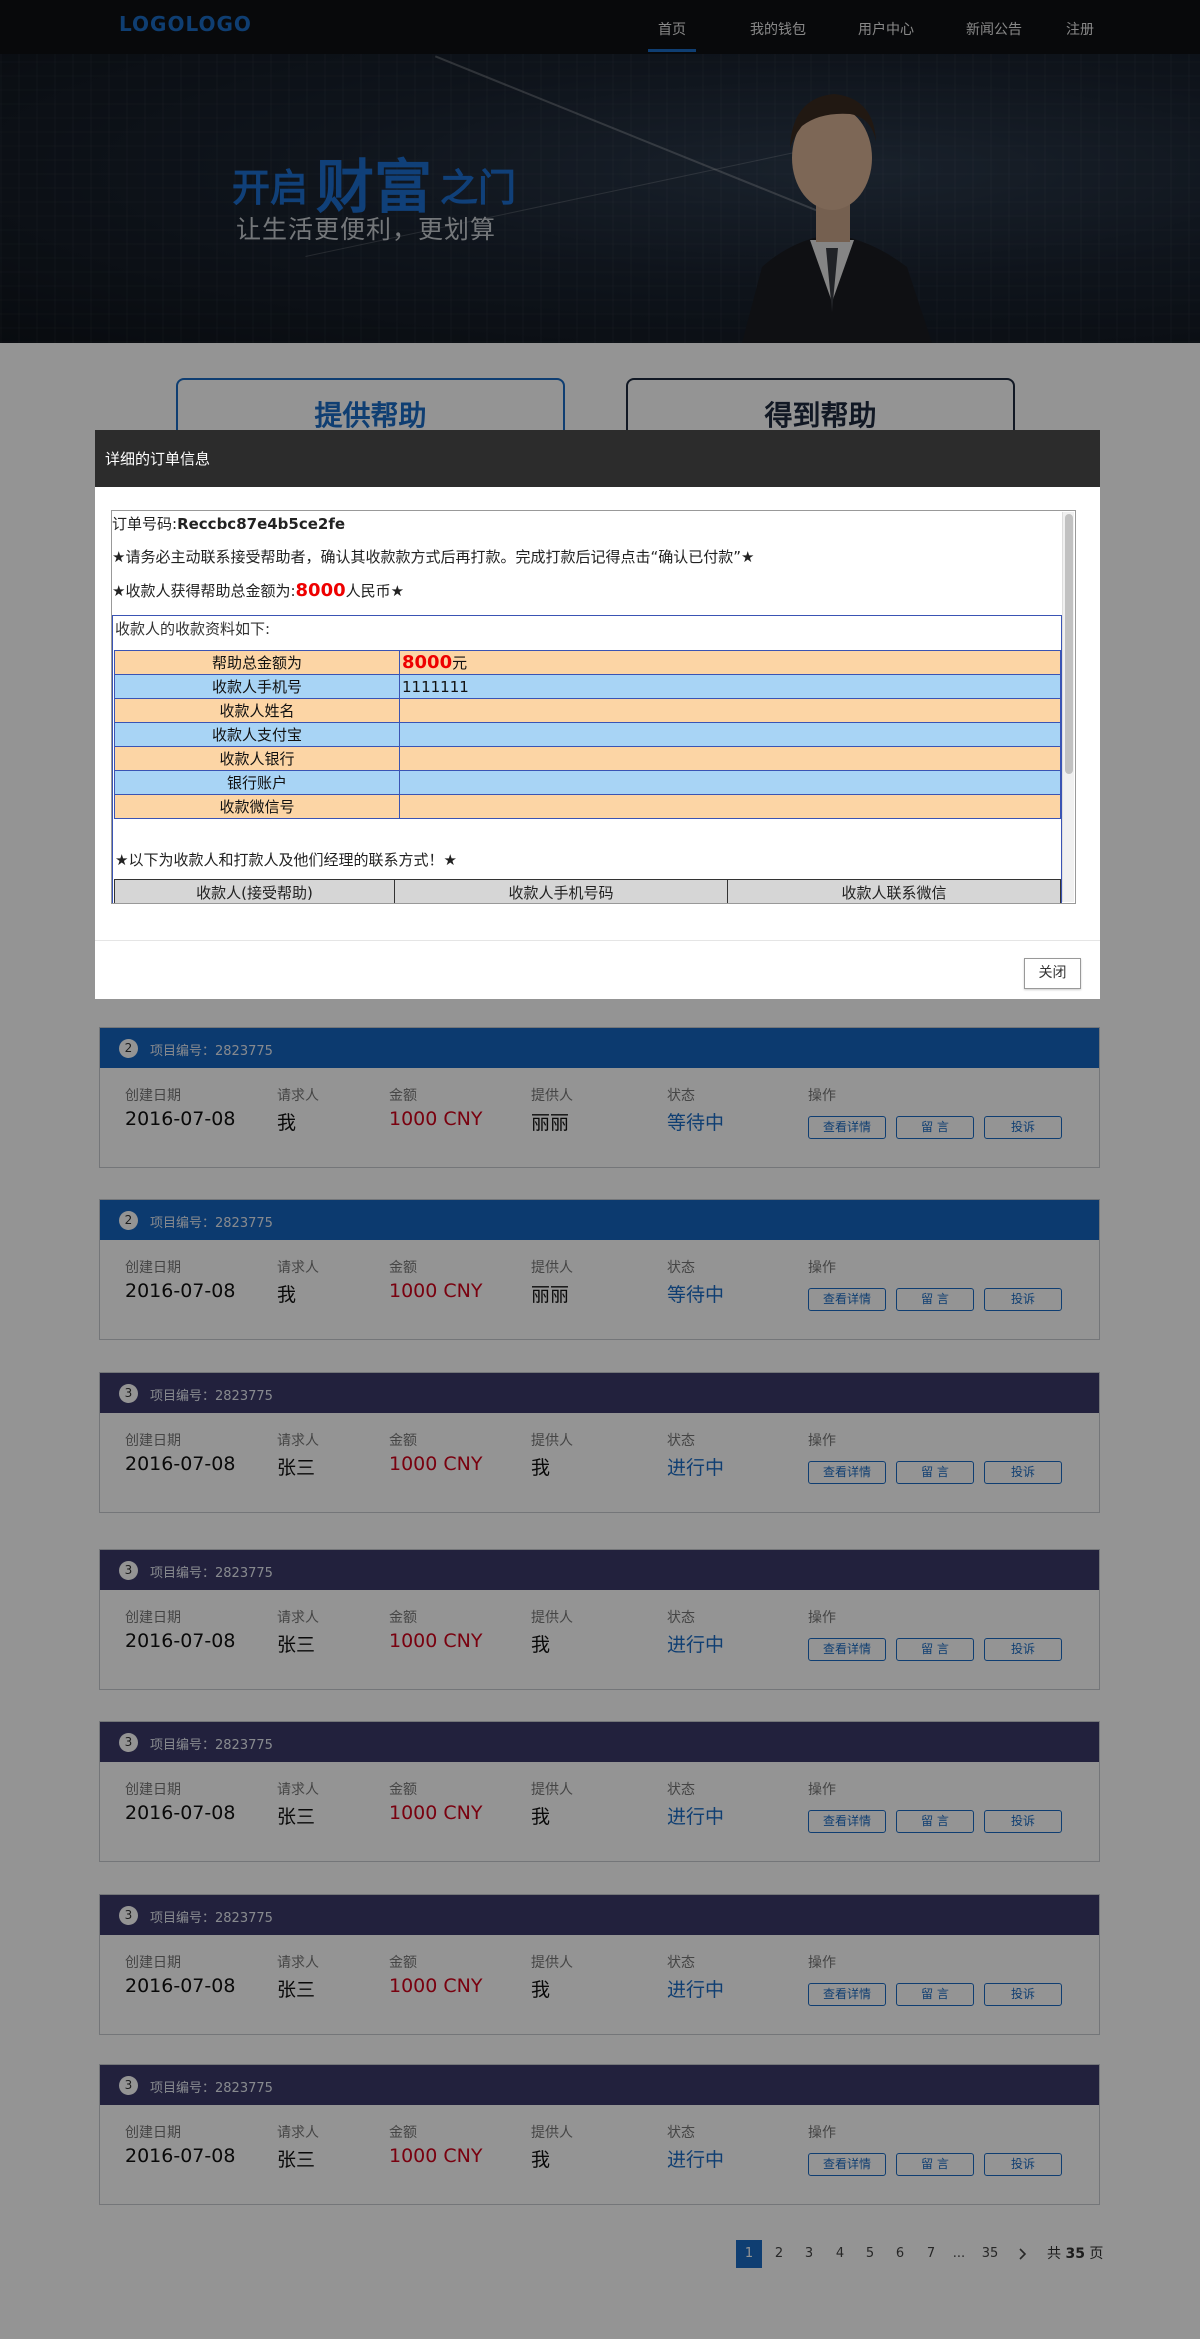 Image resolution: width=1200 pixels, height=2339 pixels. Describe the element at coordinates (587, 662) in the screenshot. I see `table-row: 帮助总金额为 8000元` at that location.